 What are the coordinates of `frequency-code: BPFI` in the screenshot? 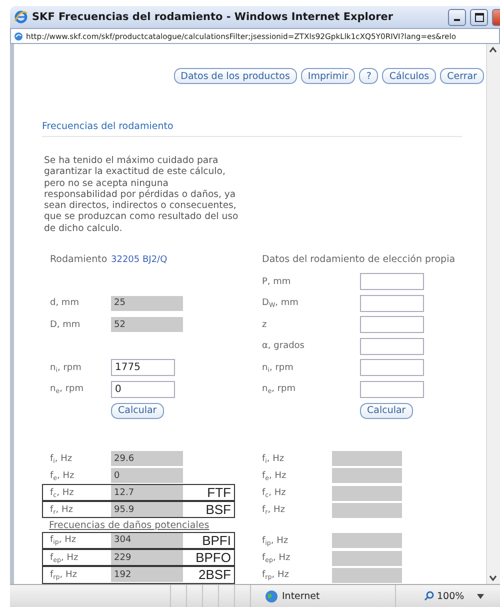 It's located at (216, 540).